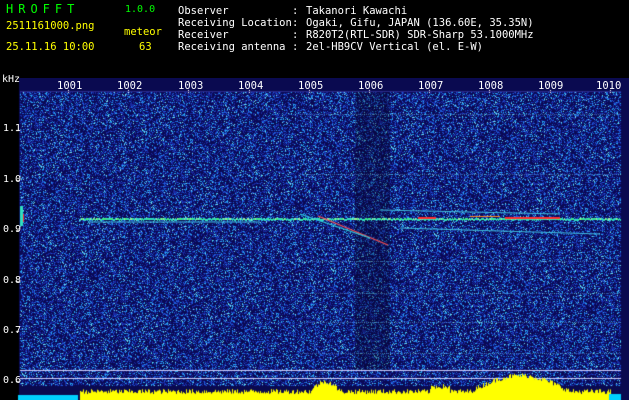 The image size is (629, 400). I want to click on file-name: 2511161000.png, so click(50, 26).